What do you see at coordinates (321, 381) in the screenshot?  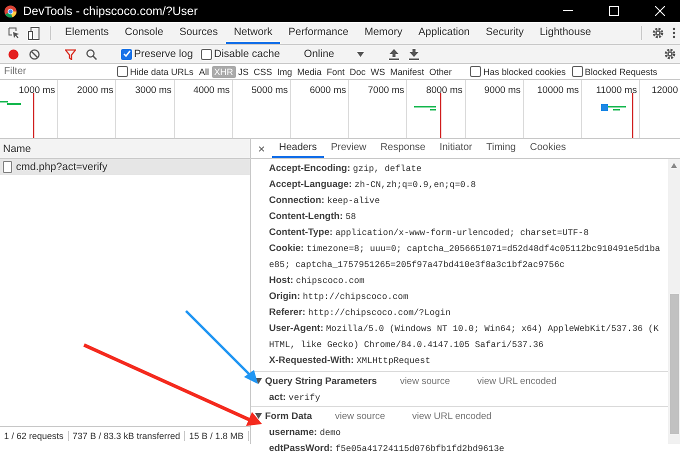 I see `section-title: Query String Parameters` at bounding box center [321, 381].